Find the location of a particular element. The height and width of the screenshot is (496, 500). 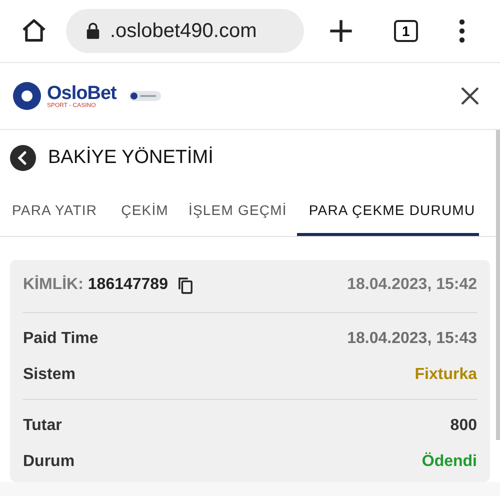

affiliate-badge-icon is located at coordinates (145, 96).